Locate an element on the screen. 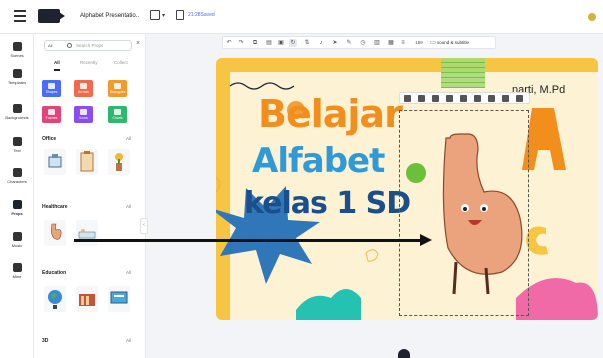  caption-icon: ▭ is located at coordinates (433, 43).